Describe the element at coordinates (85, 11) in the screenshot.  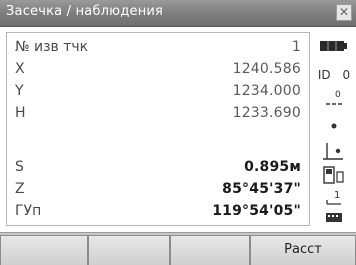
I see `window-title: Засечка / наблюдения` at that location.